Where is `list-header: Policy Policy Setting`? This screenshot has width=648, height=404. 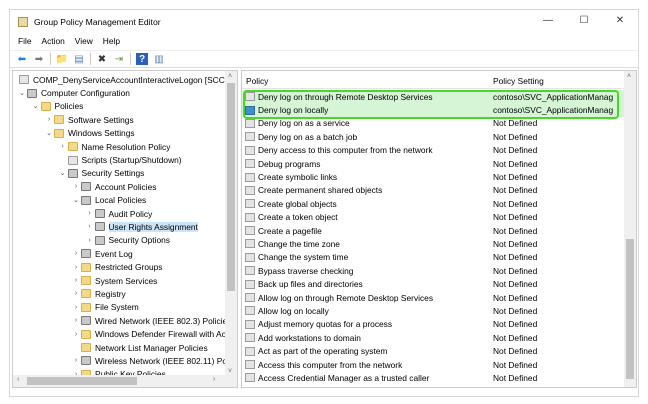 list-header: Policy Policy Setting is located at coordinates (434, 80).